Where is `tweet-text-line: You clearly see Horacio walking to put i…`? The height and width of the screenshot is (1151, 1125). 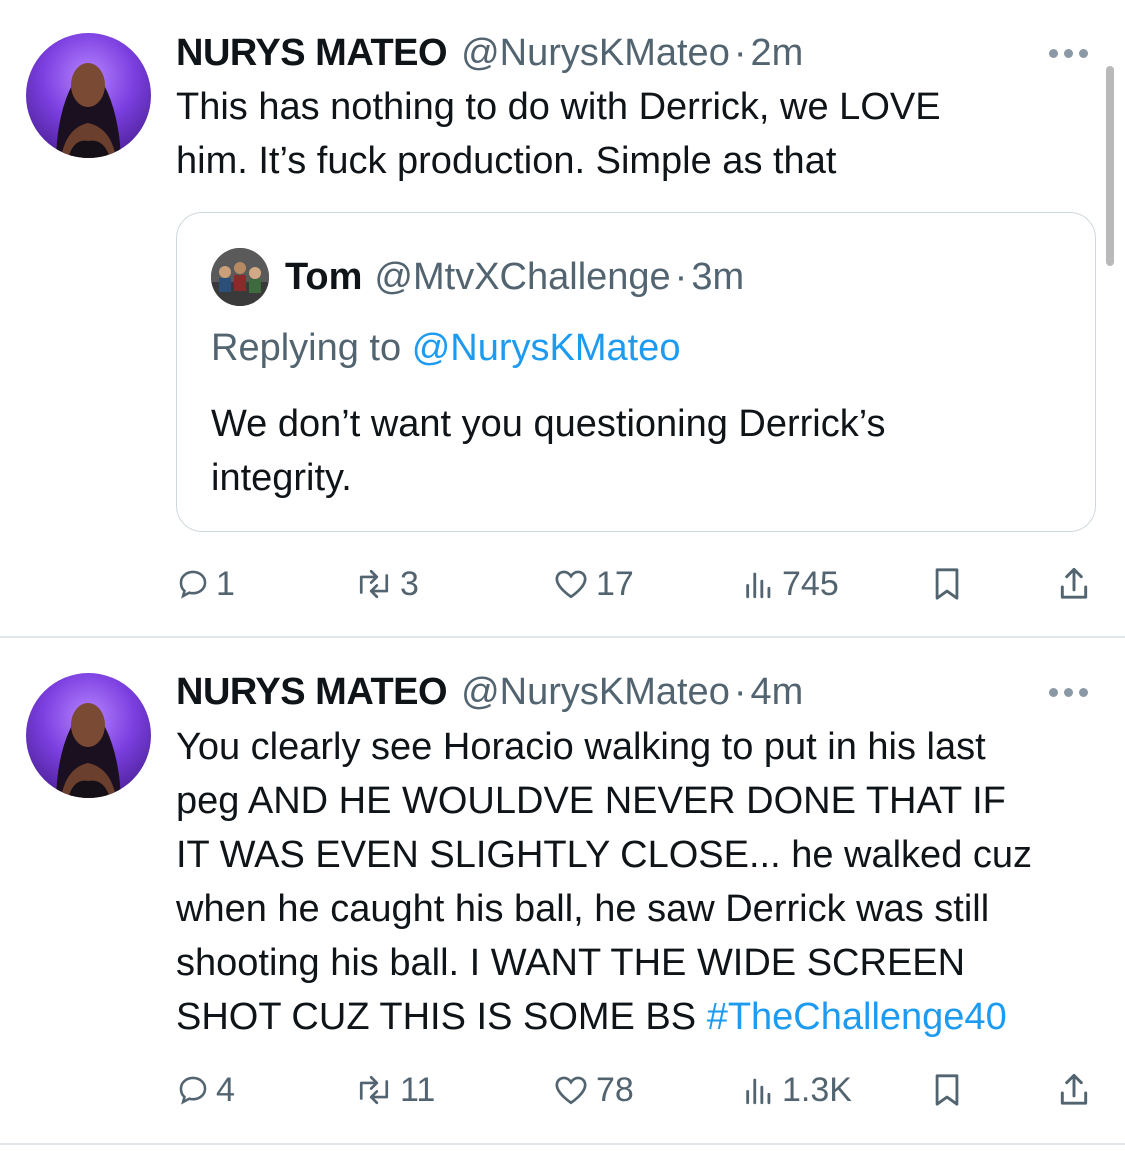 tweet-text-line: You clearly see Horacio walking to put i… is located at coordinates (581, 747).